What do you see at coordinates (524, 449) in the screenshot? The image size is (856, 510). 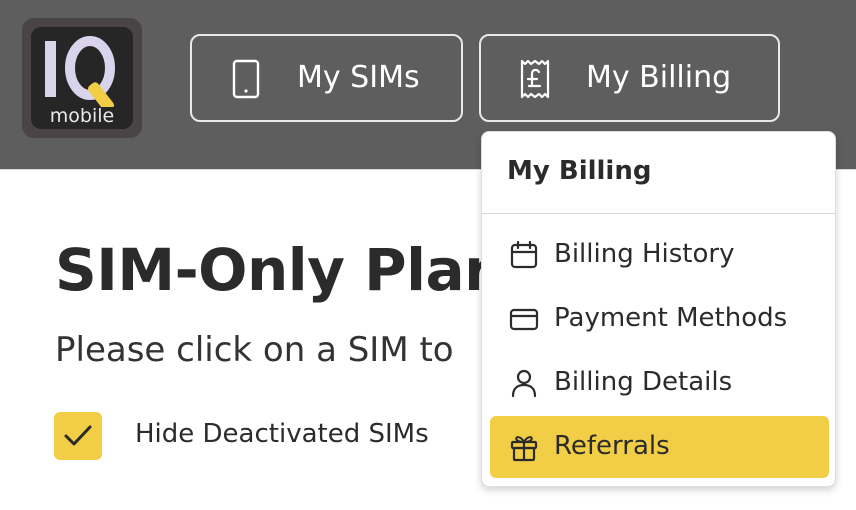 I see `gift-icon` at bounding box center [524, 449].